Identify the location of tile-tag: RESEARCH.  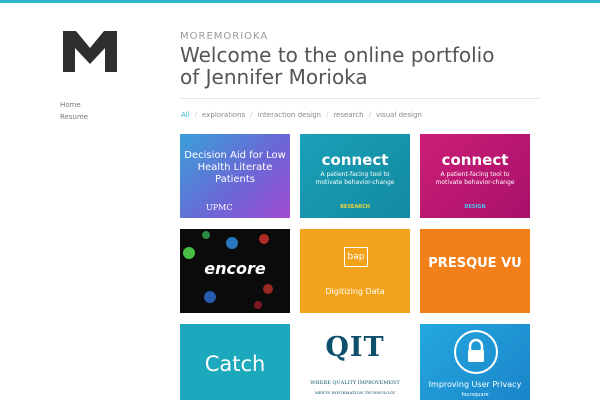
(355, 207).